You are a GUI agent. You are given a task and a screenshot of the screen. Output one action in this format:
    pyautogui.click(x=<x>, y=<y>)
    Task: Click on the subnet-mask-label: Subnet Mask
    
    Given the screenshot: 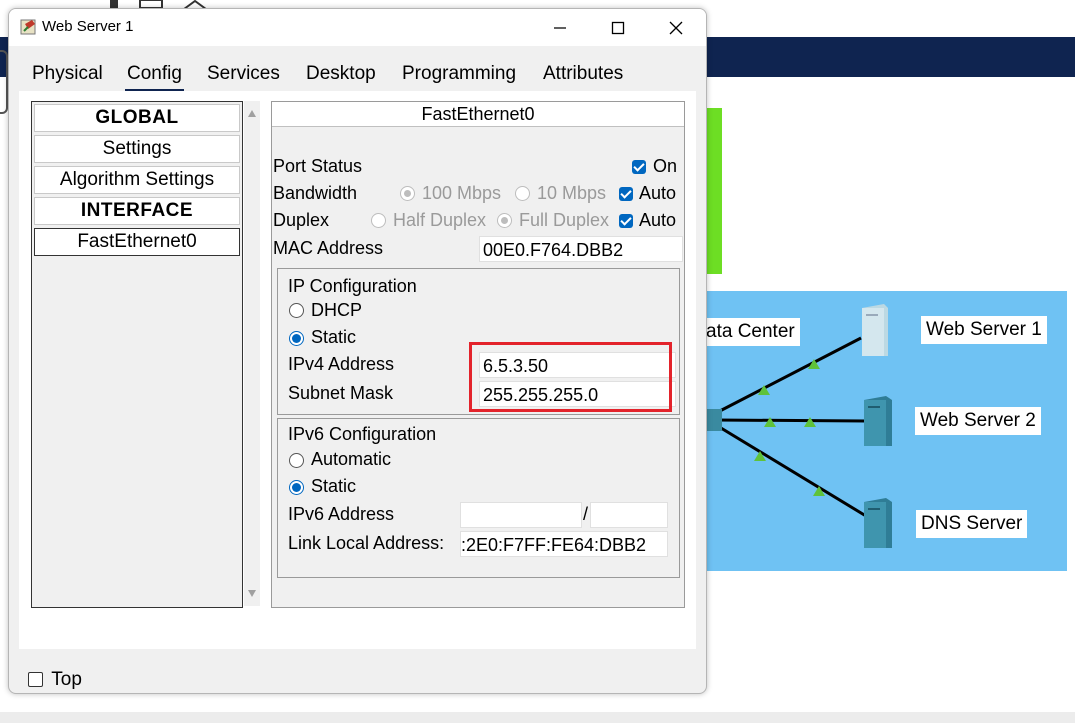 What is the action you would take?
    pyautogui.click(x=341, y=393)
    